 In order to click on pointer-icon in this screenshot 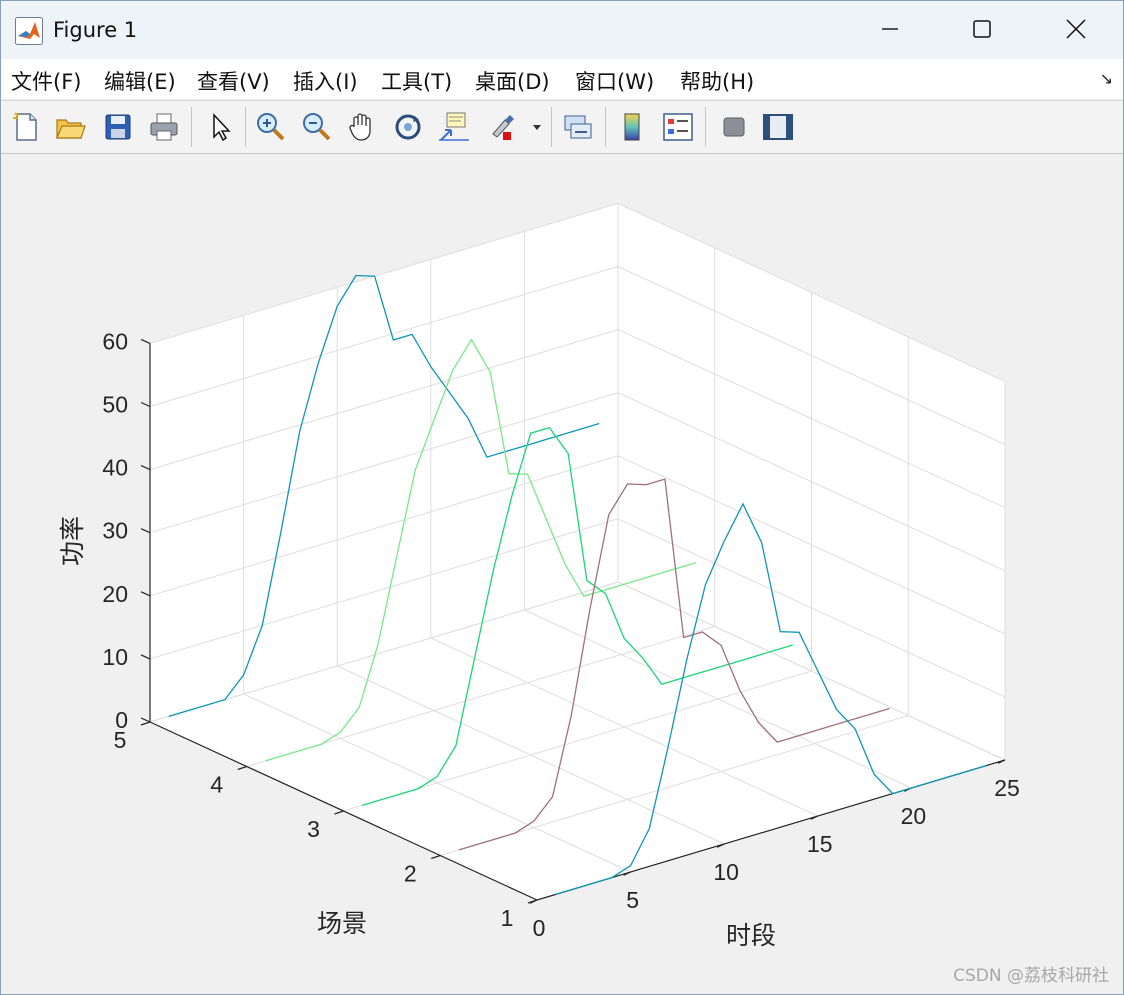, I will do `click(222, 127)`.